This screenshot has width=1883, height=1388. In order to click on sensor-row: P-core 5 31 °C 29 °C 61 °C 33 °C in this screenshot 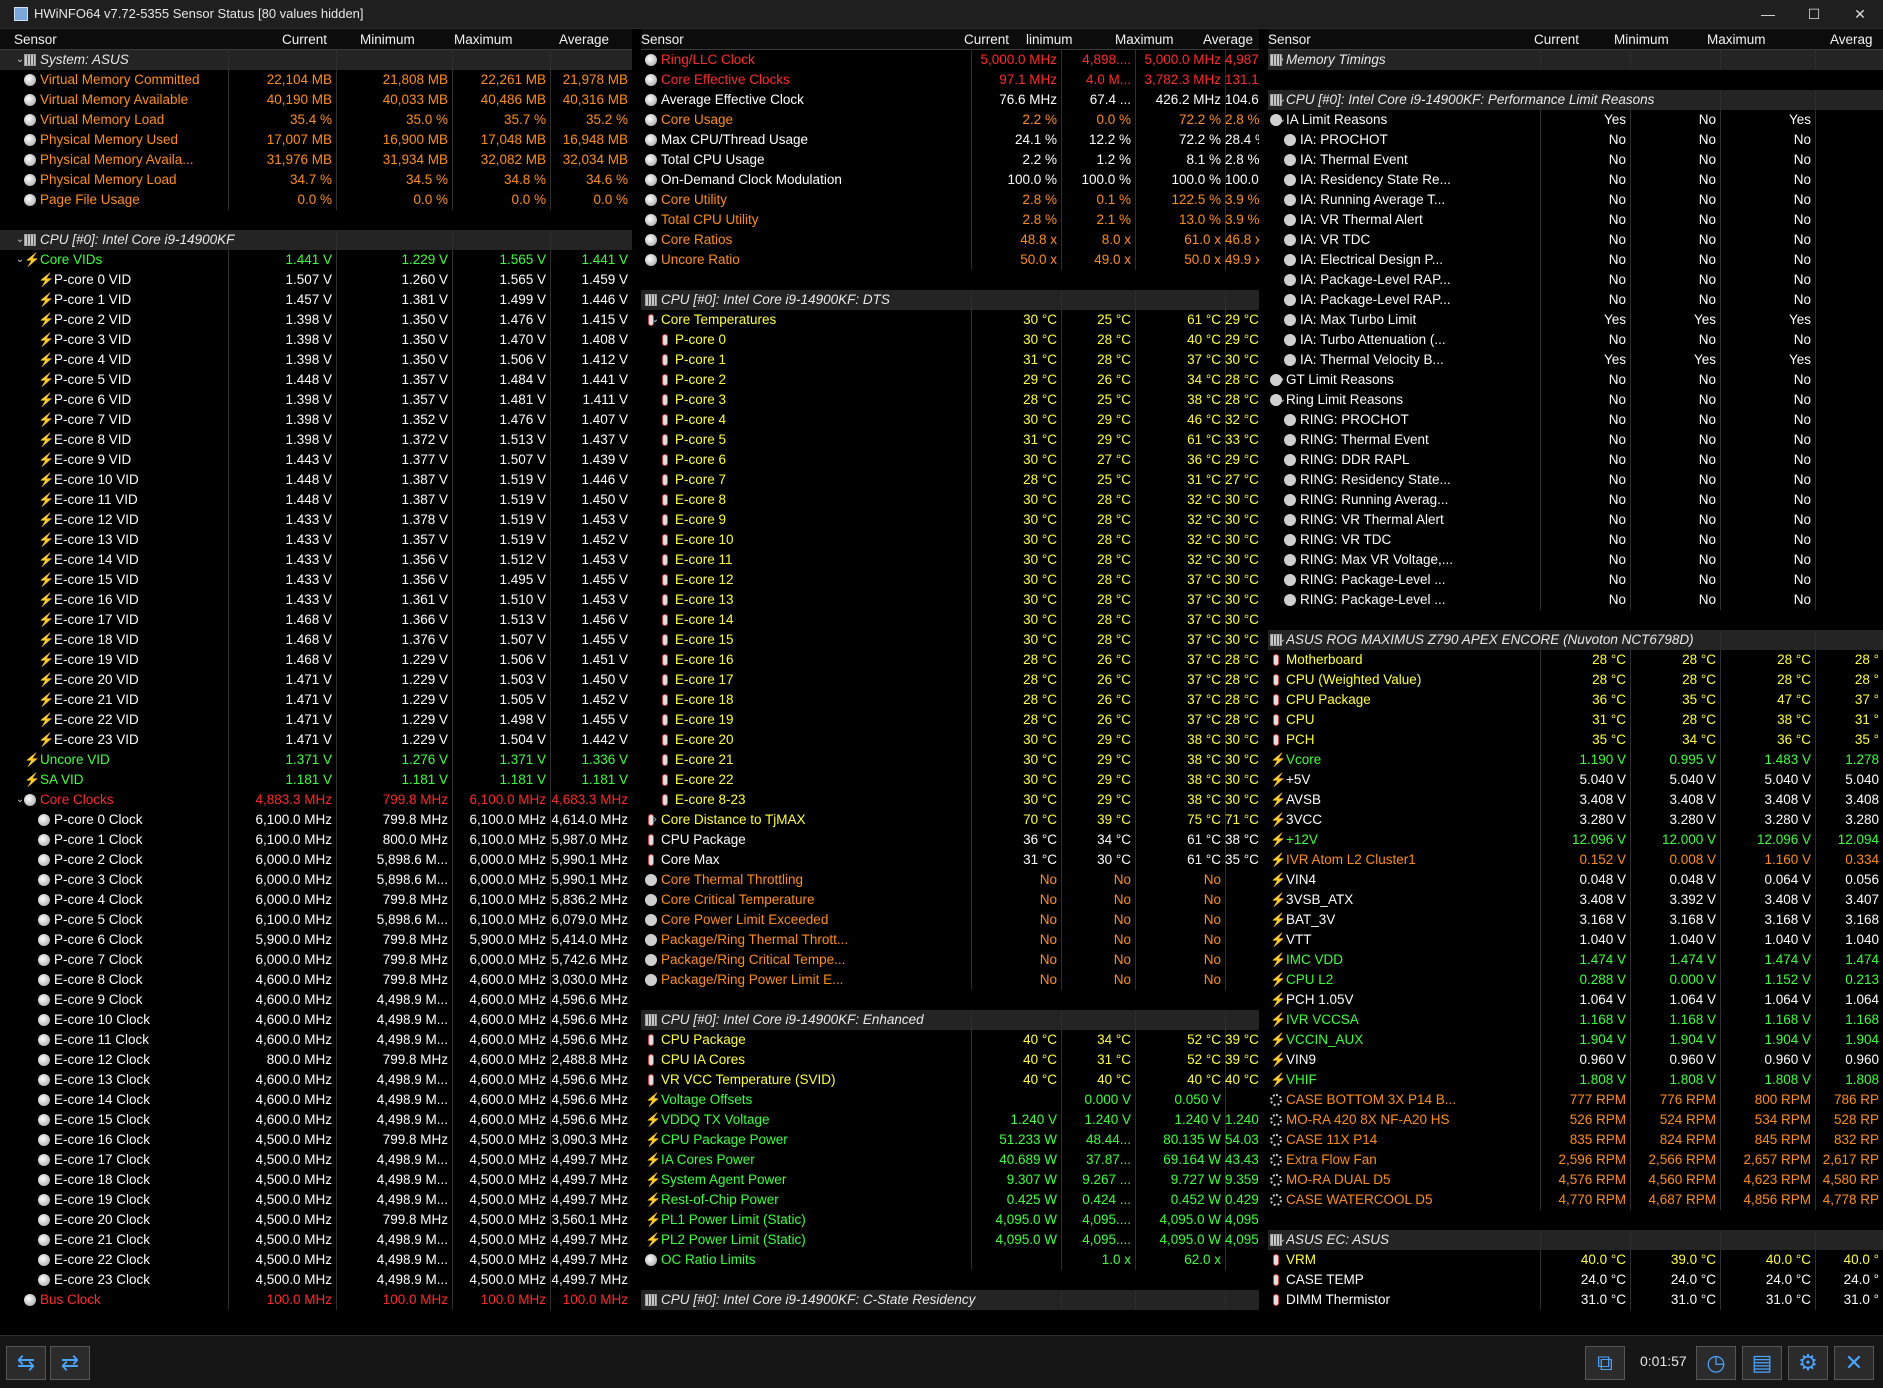, I will do `click(950, 440)`.